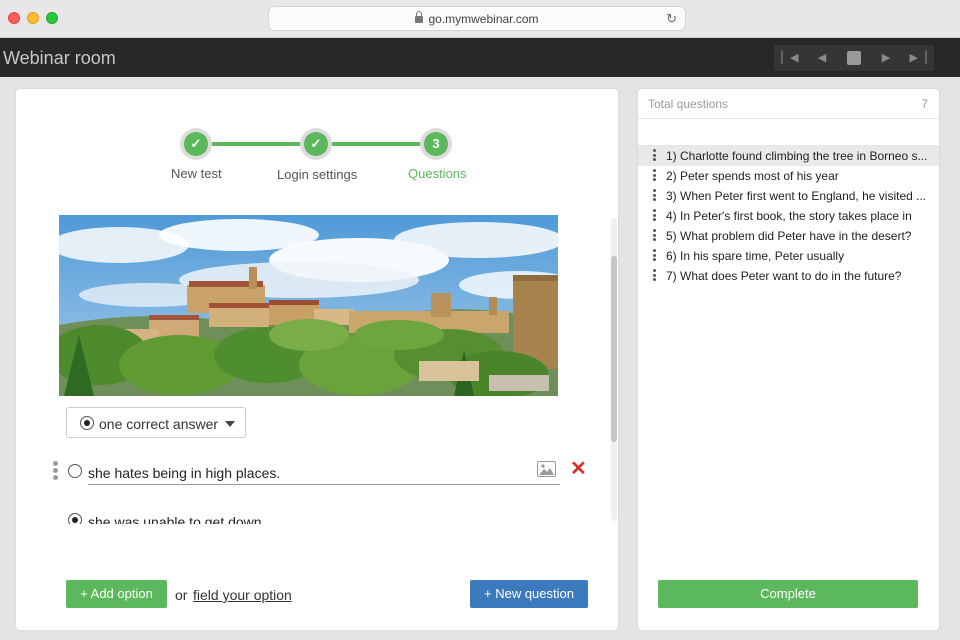 The width and height of the screenshot is (960, 640). What do you see at coordinates (437, 173) in the screenshot?
I see `step-label: Questions` at bounding box center [437, 173].